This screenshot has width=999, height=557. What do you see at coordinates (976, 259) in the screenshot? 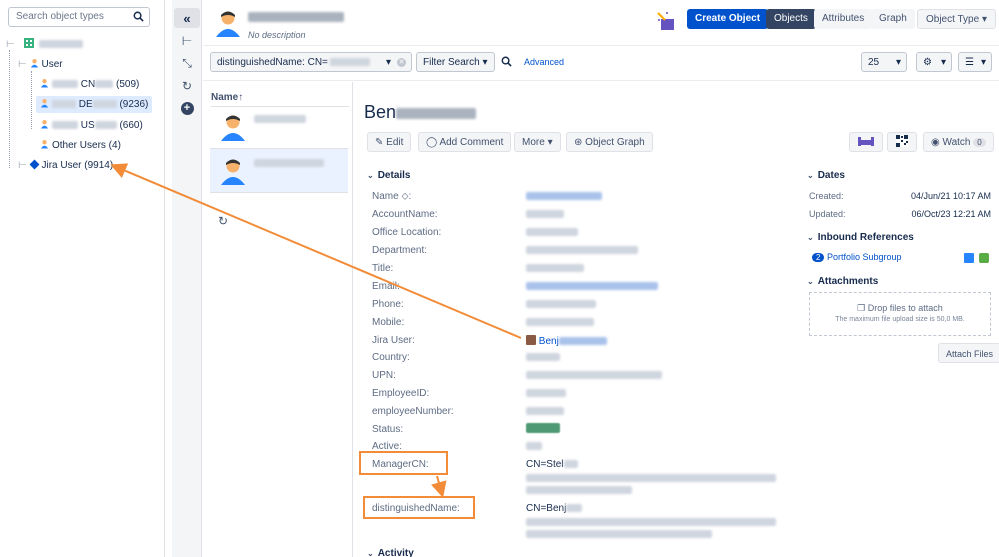
I see `reference-type-icons` at bounding box center [976, 259].